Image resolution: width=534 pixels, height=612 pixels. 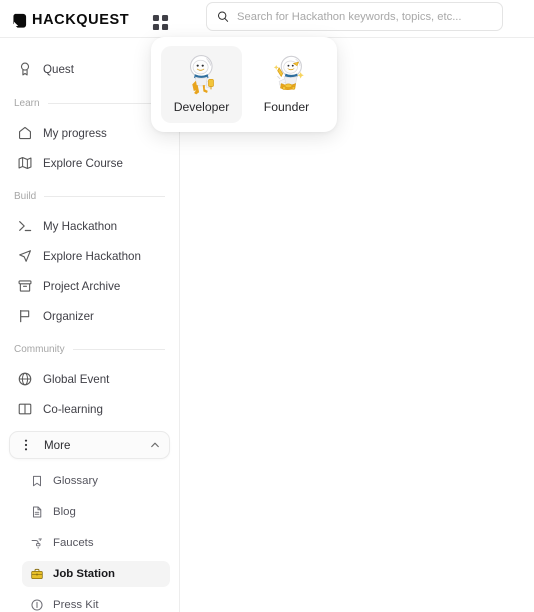 I want to click on sidebar-item-my-hackathon: My Hackathon, so click(x=89, y=226).